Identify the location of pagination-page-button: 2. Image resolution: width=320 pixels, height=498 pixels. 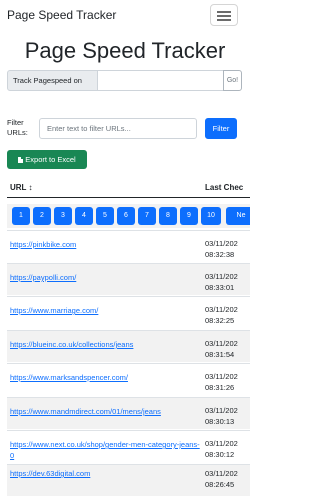
(42, 216).